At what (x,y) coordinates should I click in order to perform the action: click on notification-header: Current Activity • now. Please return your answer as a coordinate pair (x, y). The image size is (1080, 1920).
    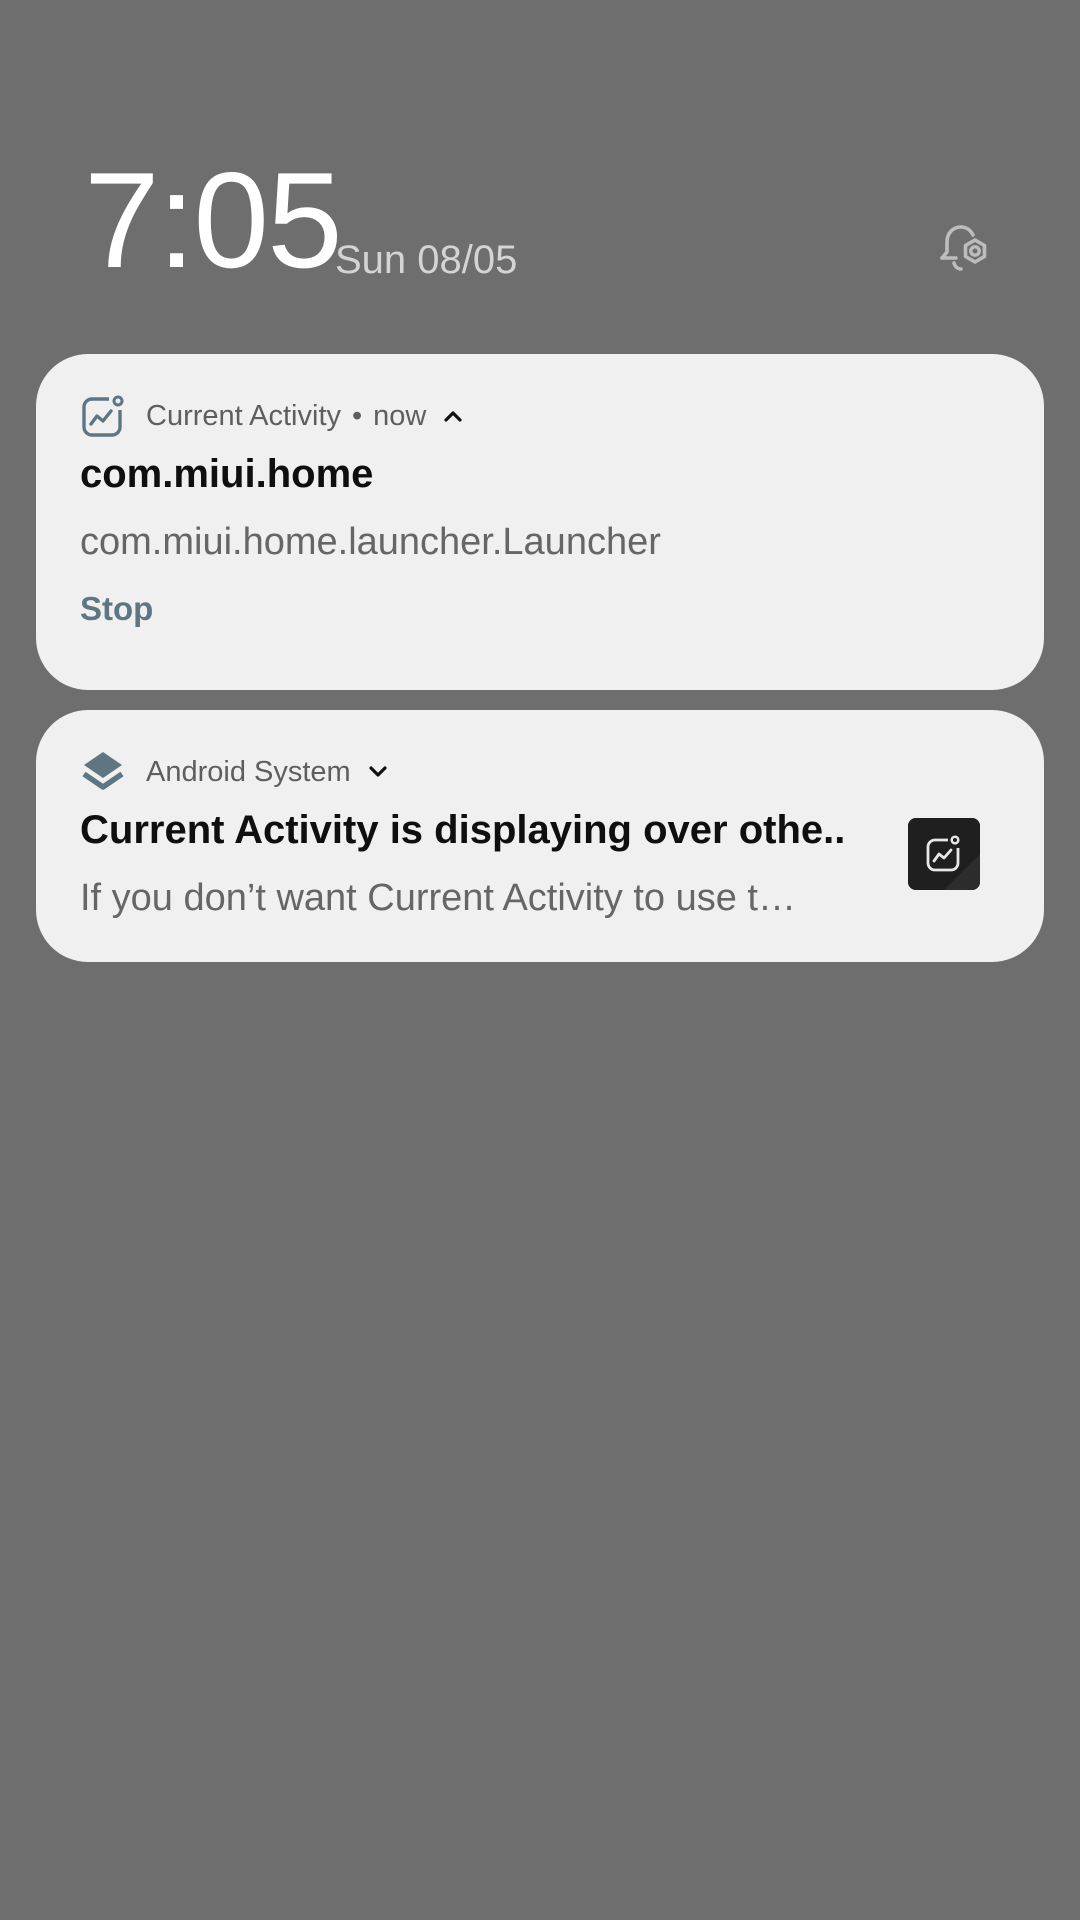
    Looking at the image, I should click on (273, 416).